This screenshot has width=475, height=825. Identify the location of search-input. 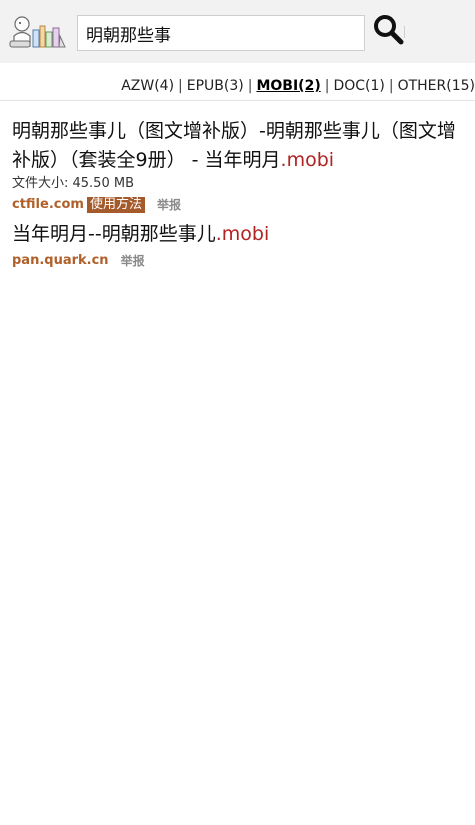
(221, 33).